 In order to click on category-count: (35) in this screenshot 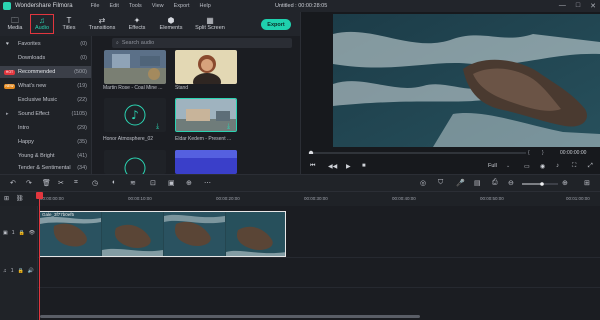, I will do `click(82, 142)`.